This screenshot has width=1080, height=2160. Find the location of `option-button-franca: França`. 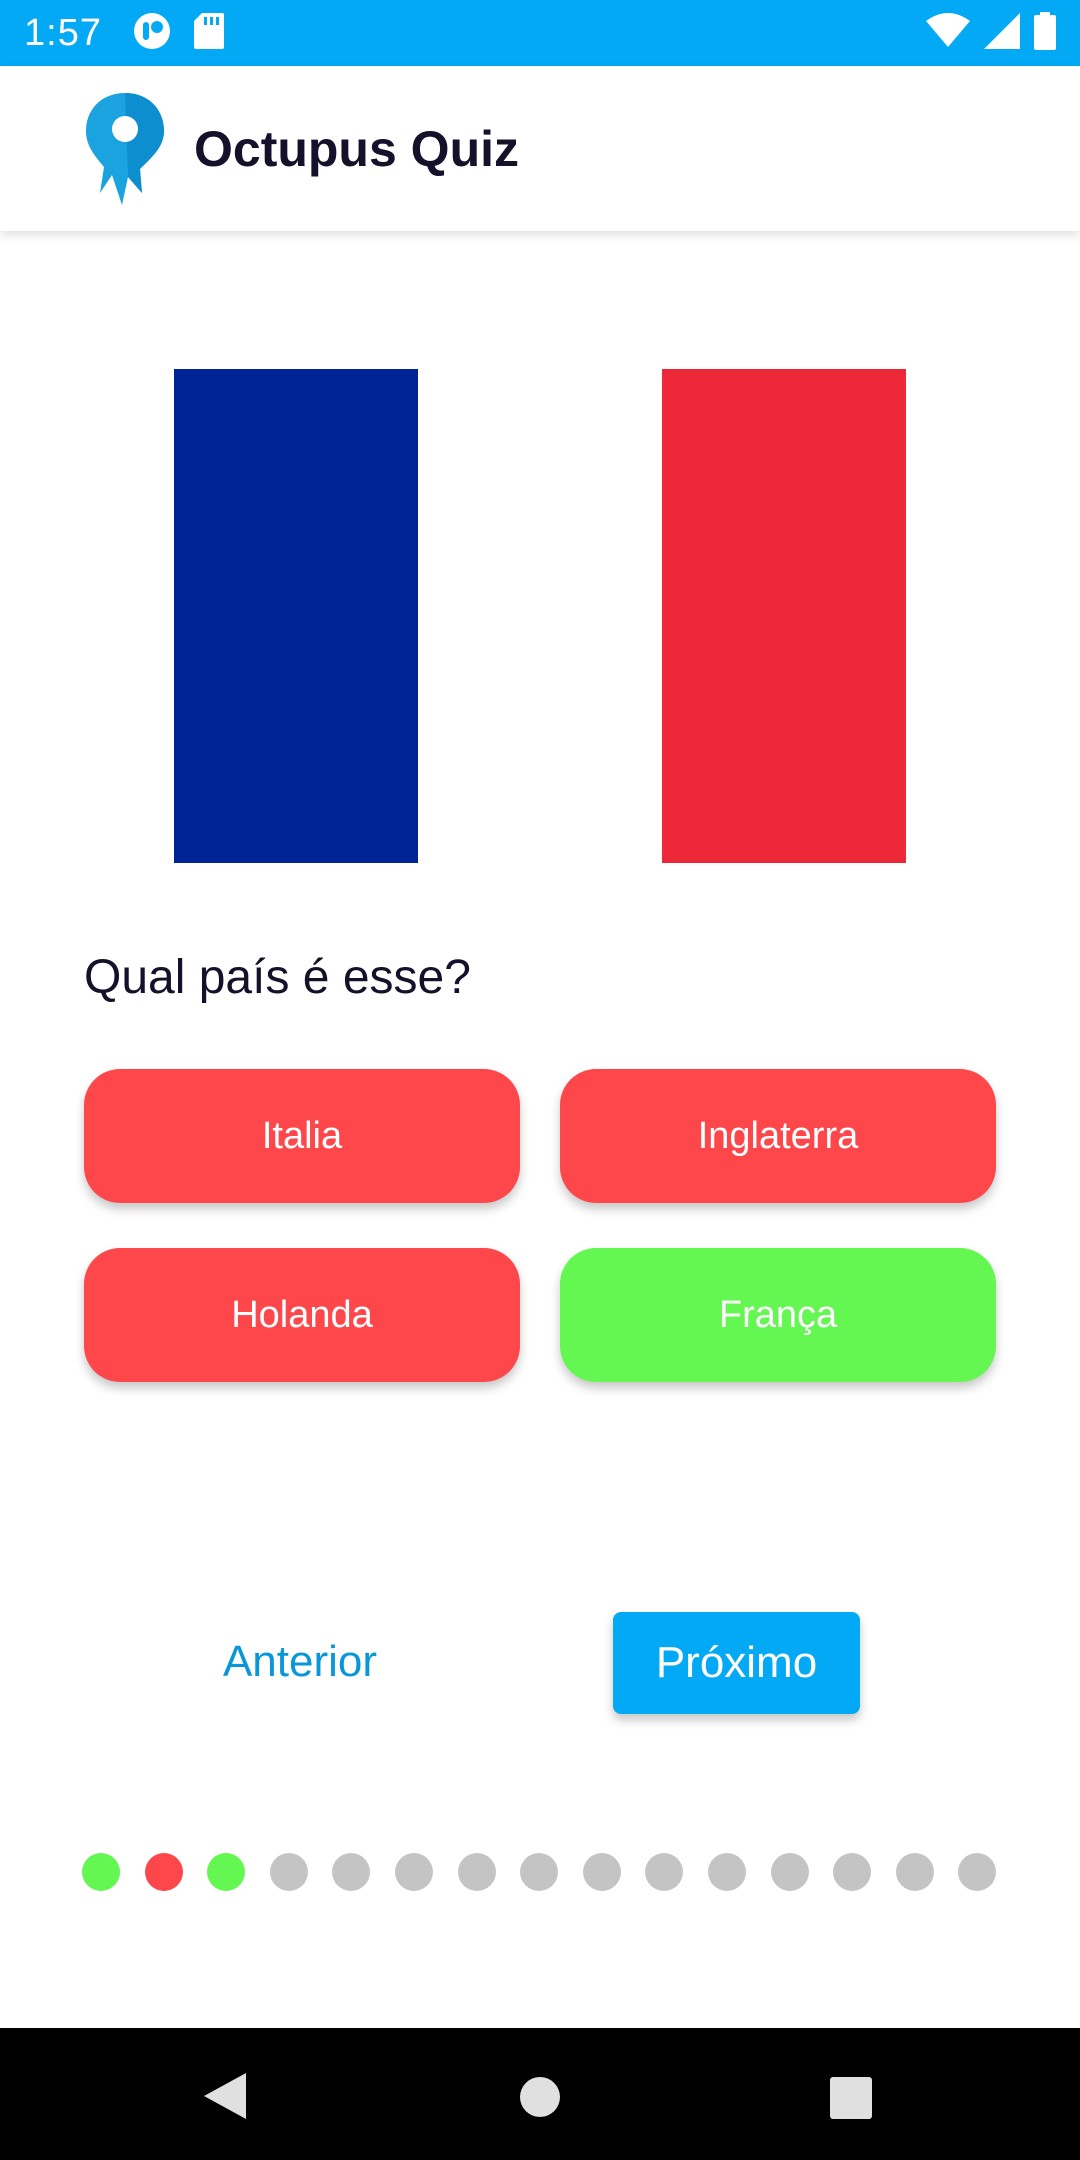

option-button-franca: França is located at coordinates (778, 1315).